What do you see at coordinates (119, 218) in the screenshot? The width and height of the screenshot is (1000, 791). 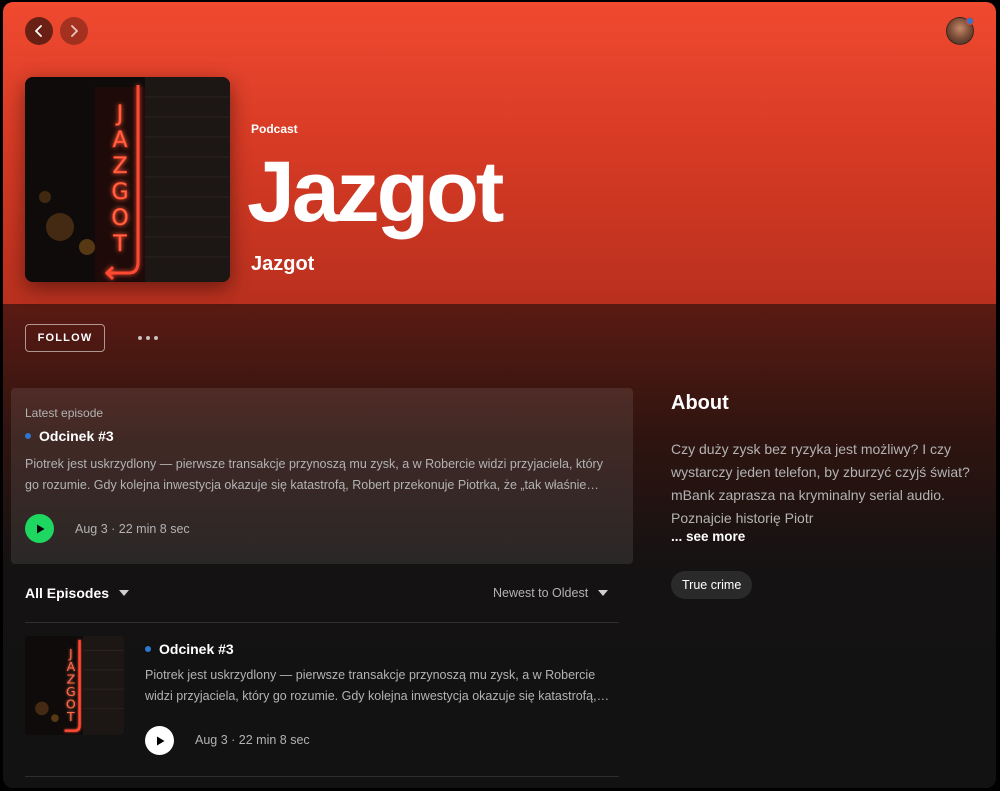 I see `svg-text: O` at bounding box center [119, 218].